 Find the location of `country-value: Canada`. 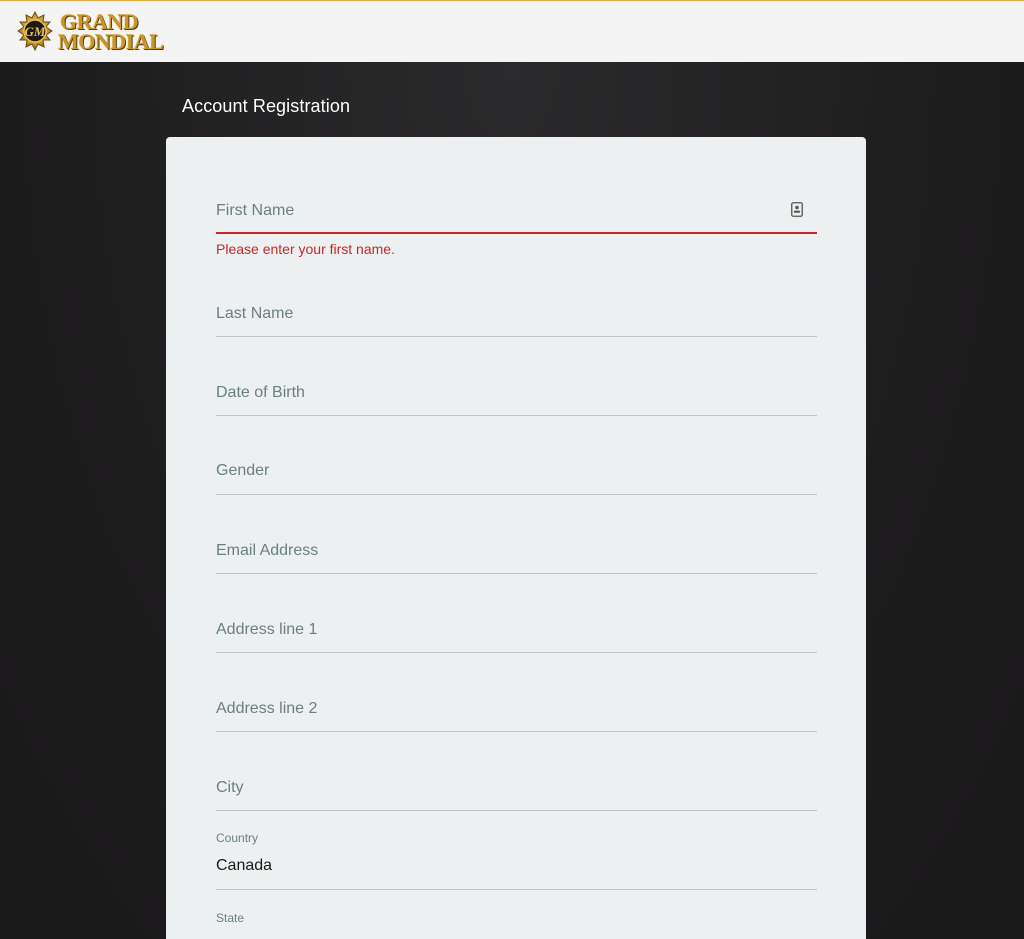

country-value: Canada is located at coordinates (244, 865).